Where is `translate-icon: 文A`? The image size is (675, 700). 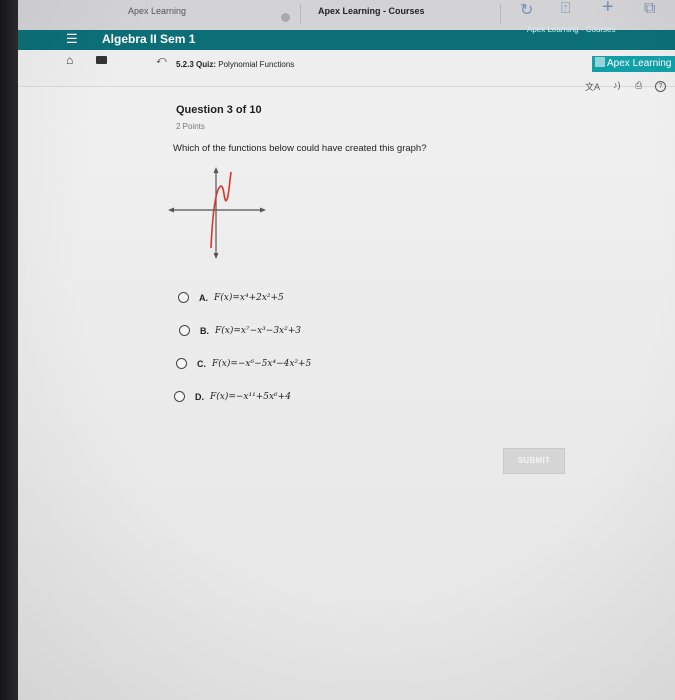 translate-icon: 文A is located at coordinates (592, 86).